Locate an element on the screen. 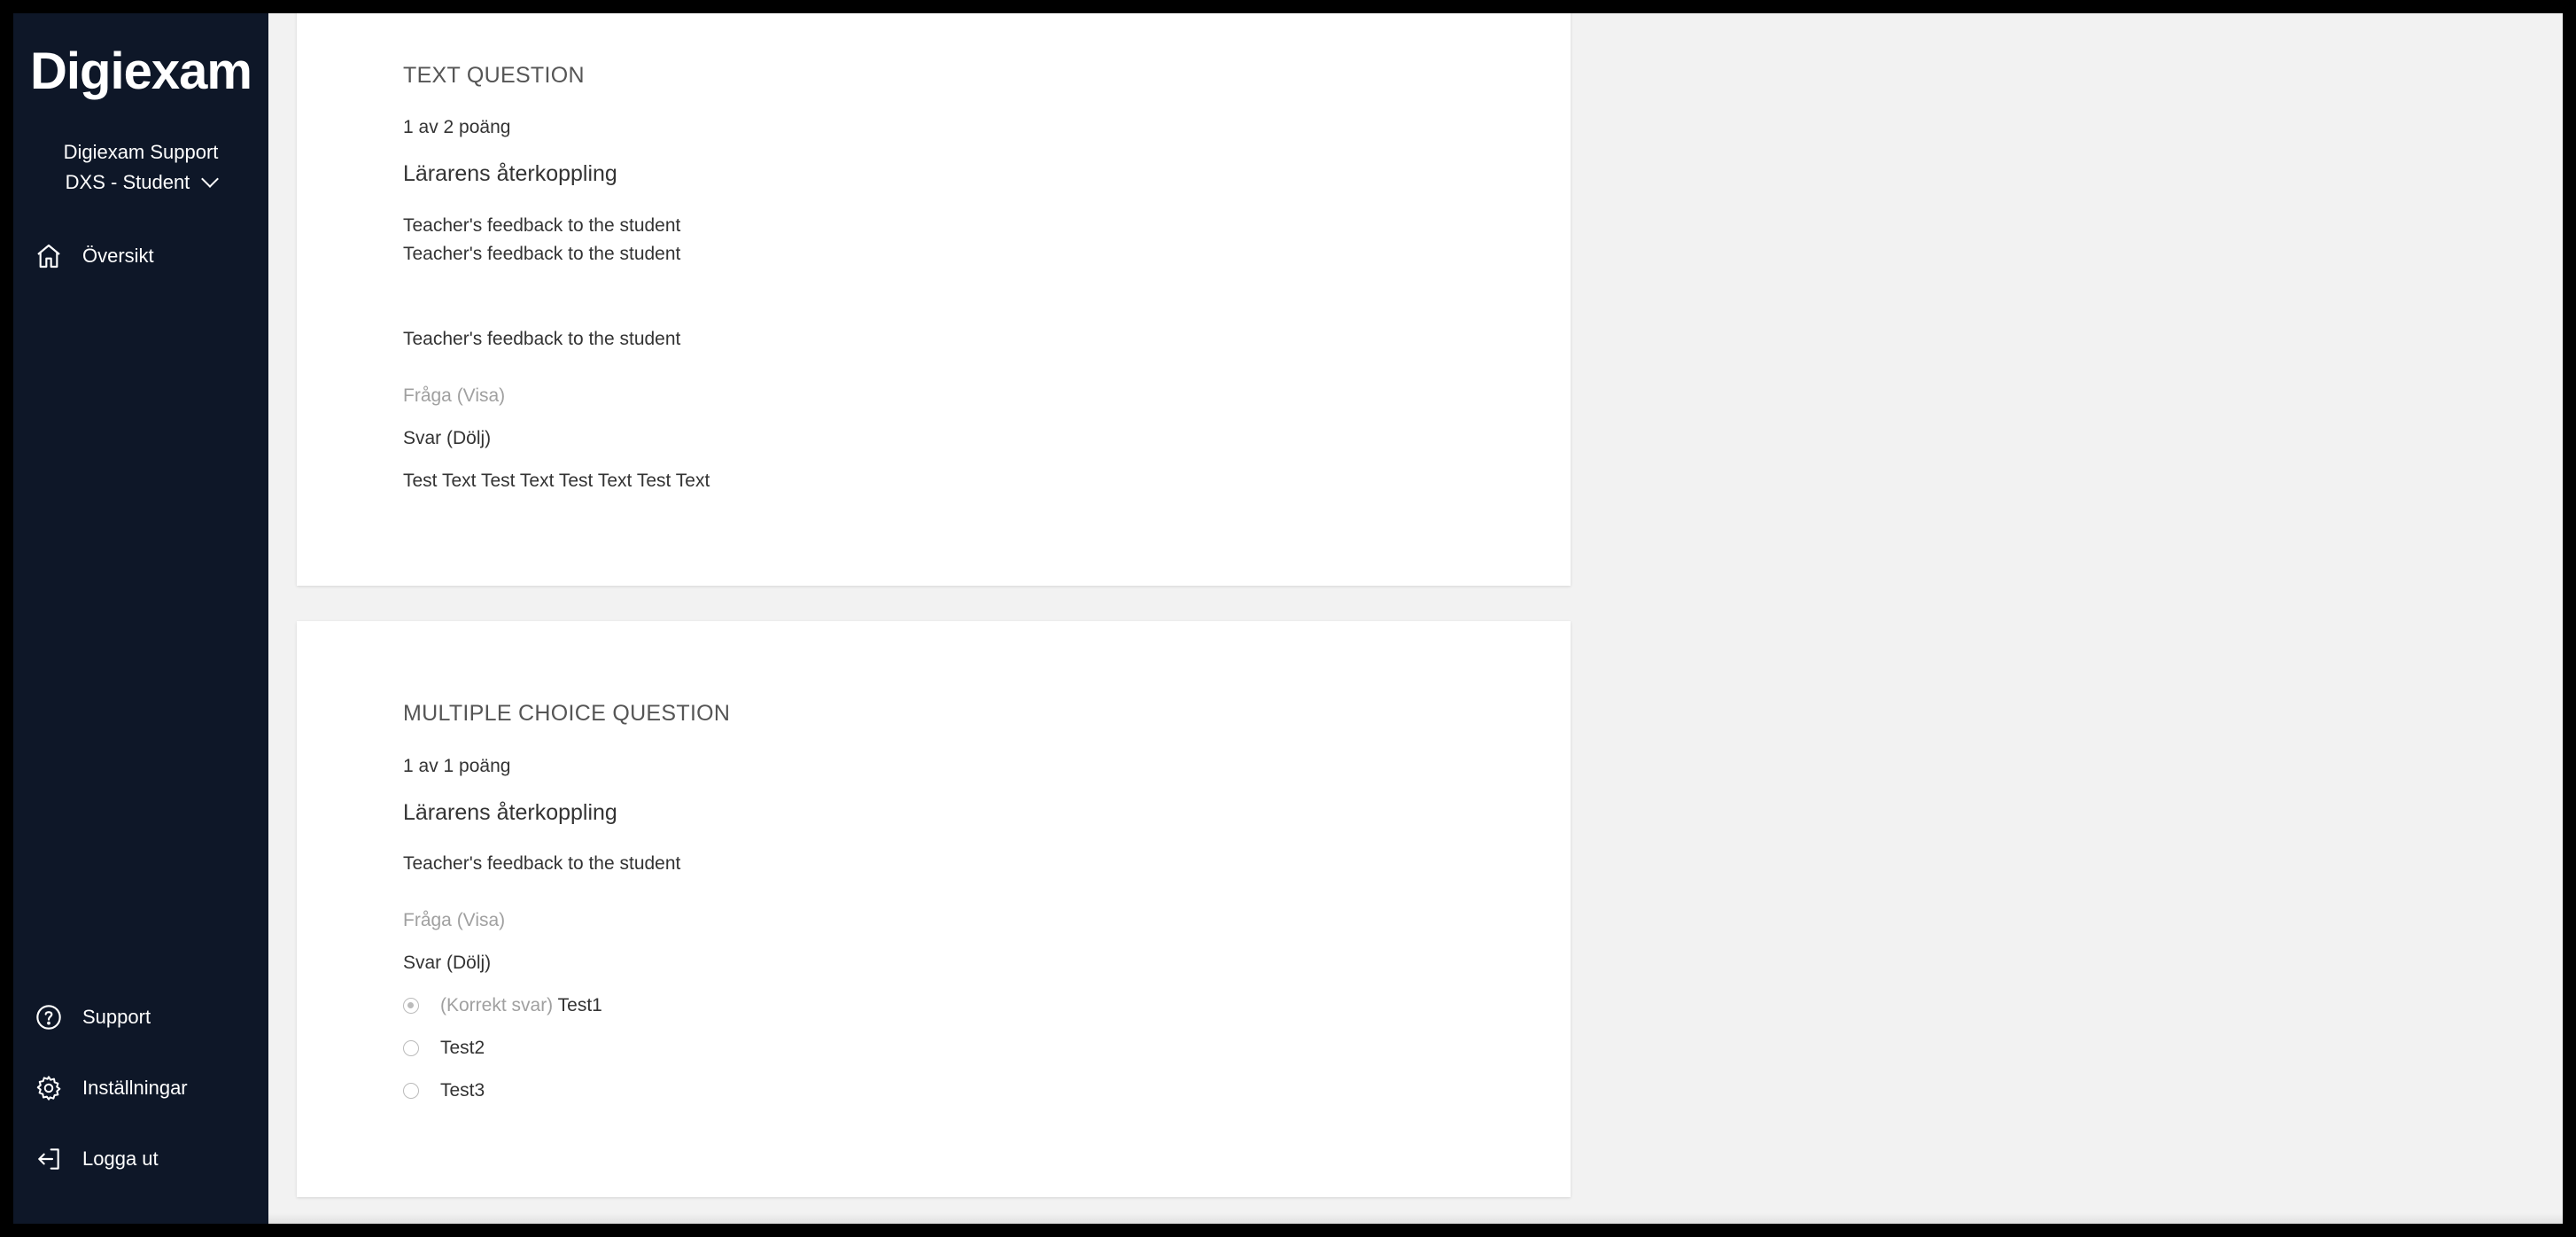 The image size is (2576, 1237). sidebar-item-label: Logga ut is located at coordinates (120, 1159).